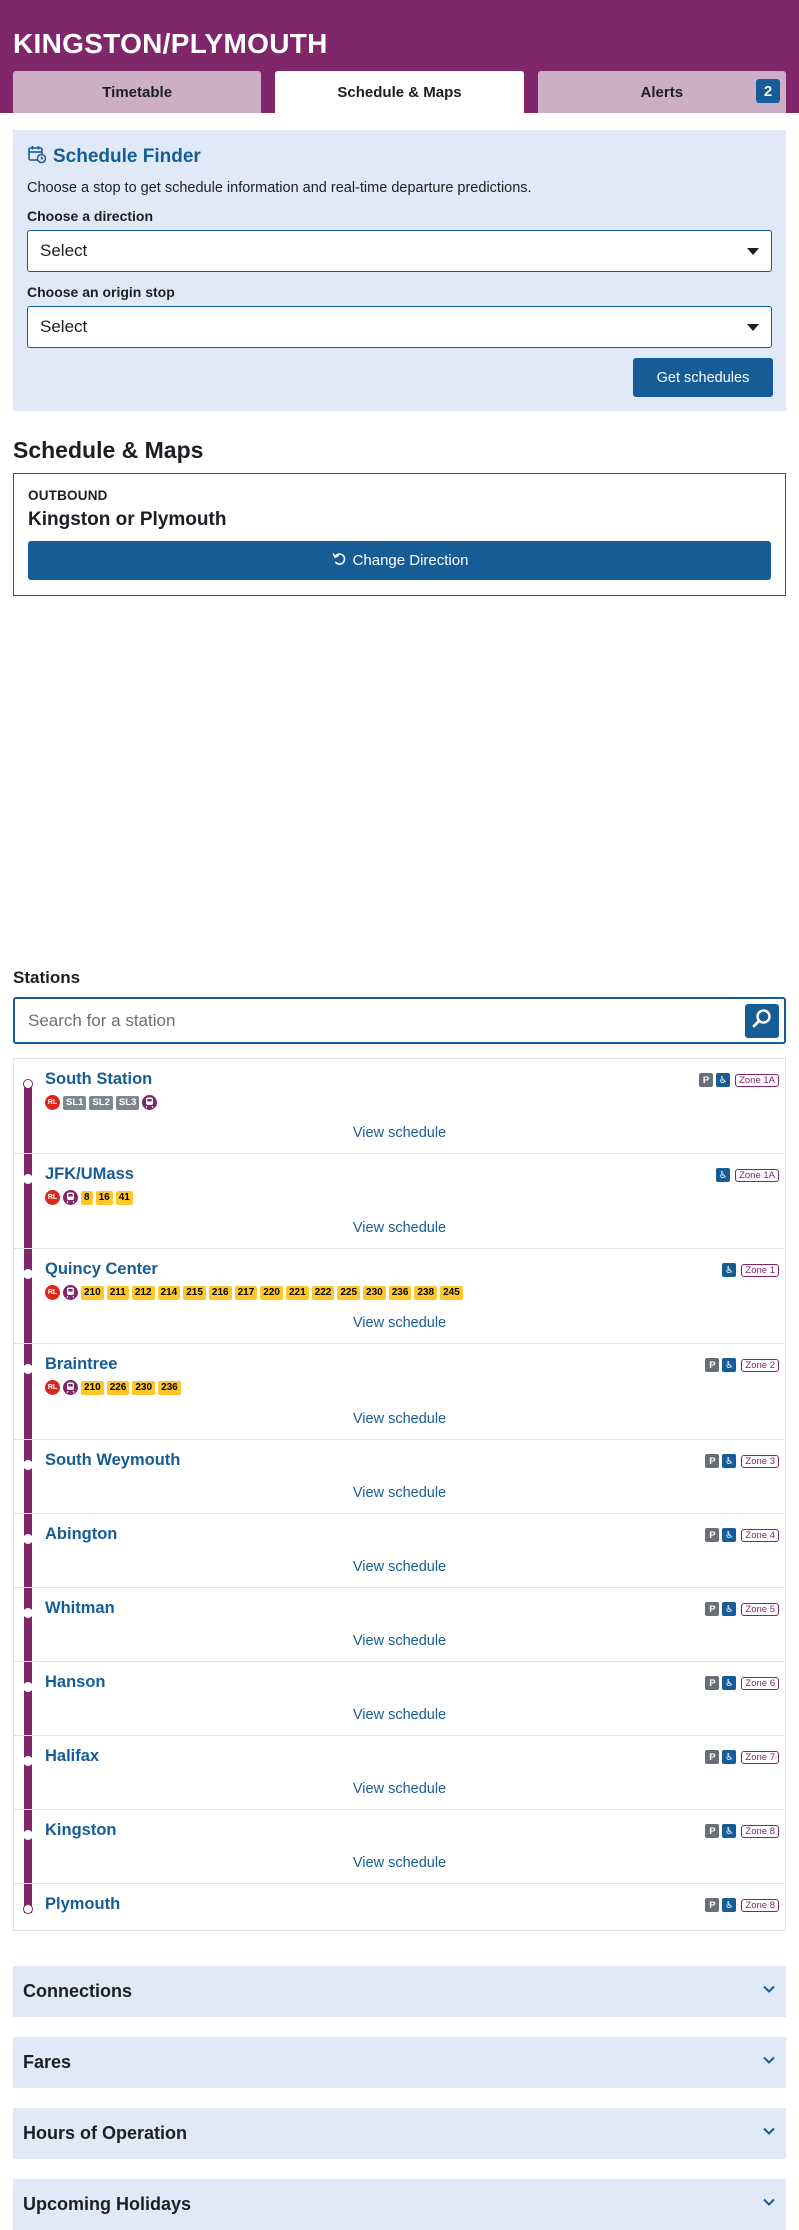 The width and height of the screenshot is (799, 2230). Describe the element at coordinates (89, 1174) in the screenshot. I see `station-name-link: JFK/UMass` at that location.